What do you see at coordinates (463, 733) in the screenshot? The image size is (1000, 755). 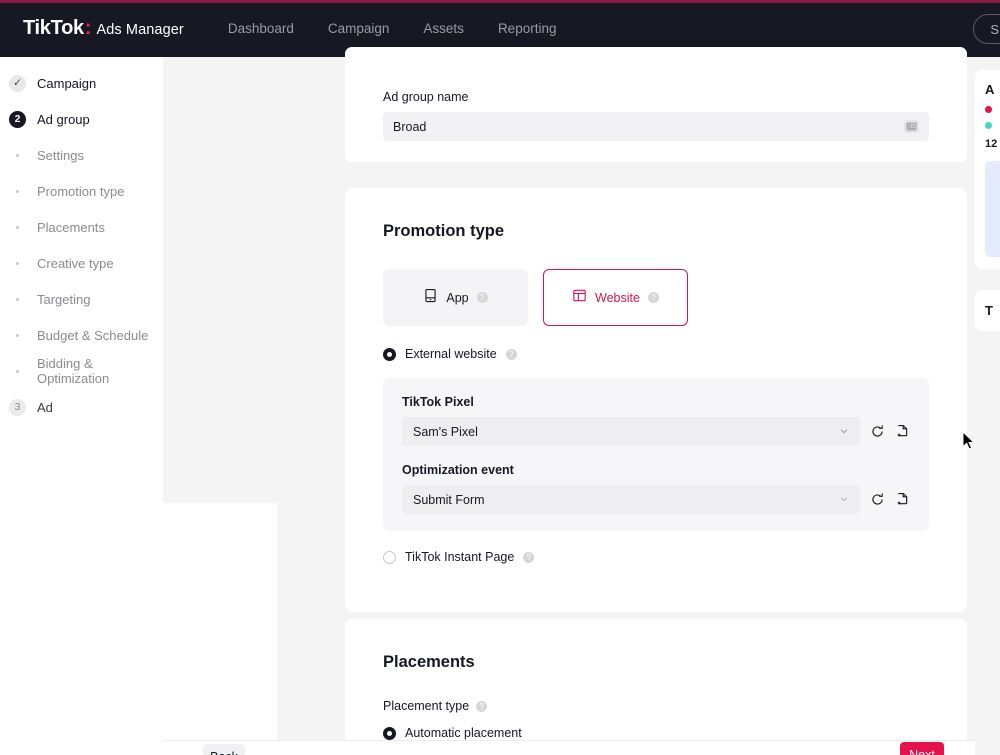 I see `automatic-placement-label: Automatic placement` at bounding box center [463, 733].